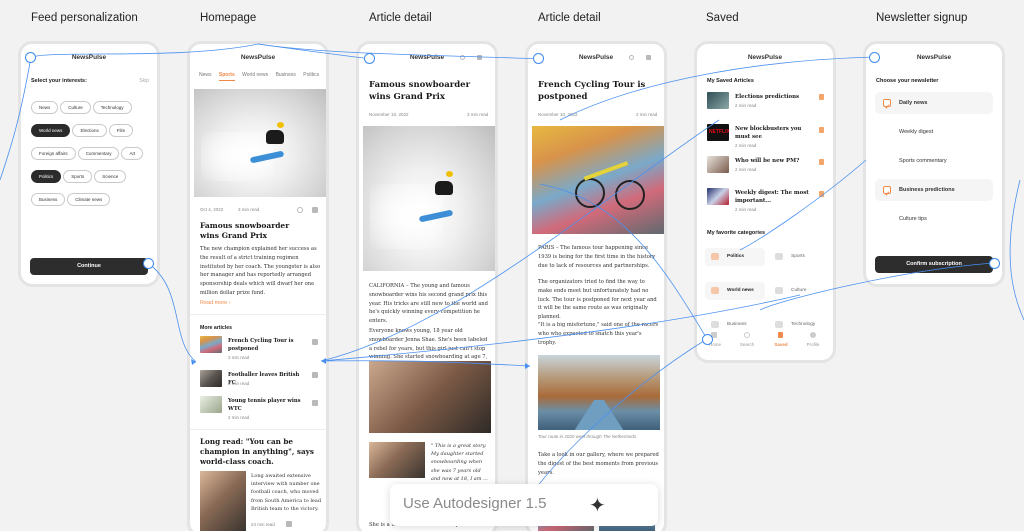  I want to click on tab-search: Search, so click(747, 344).